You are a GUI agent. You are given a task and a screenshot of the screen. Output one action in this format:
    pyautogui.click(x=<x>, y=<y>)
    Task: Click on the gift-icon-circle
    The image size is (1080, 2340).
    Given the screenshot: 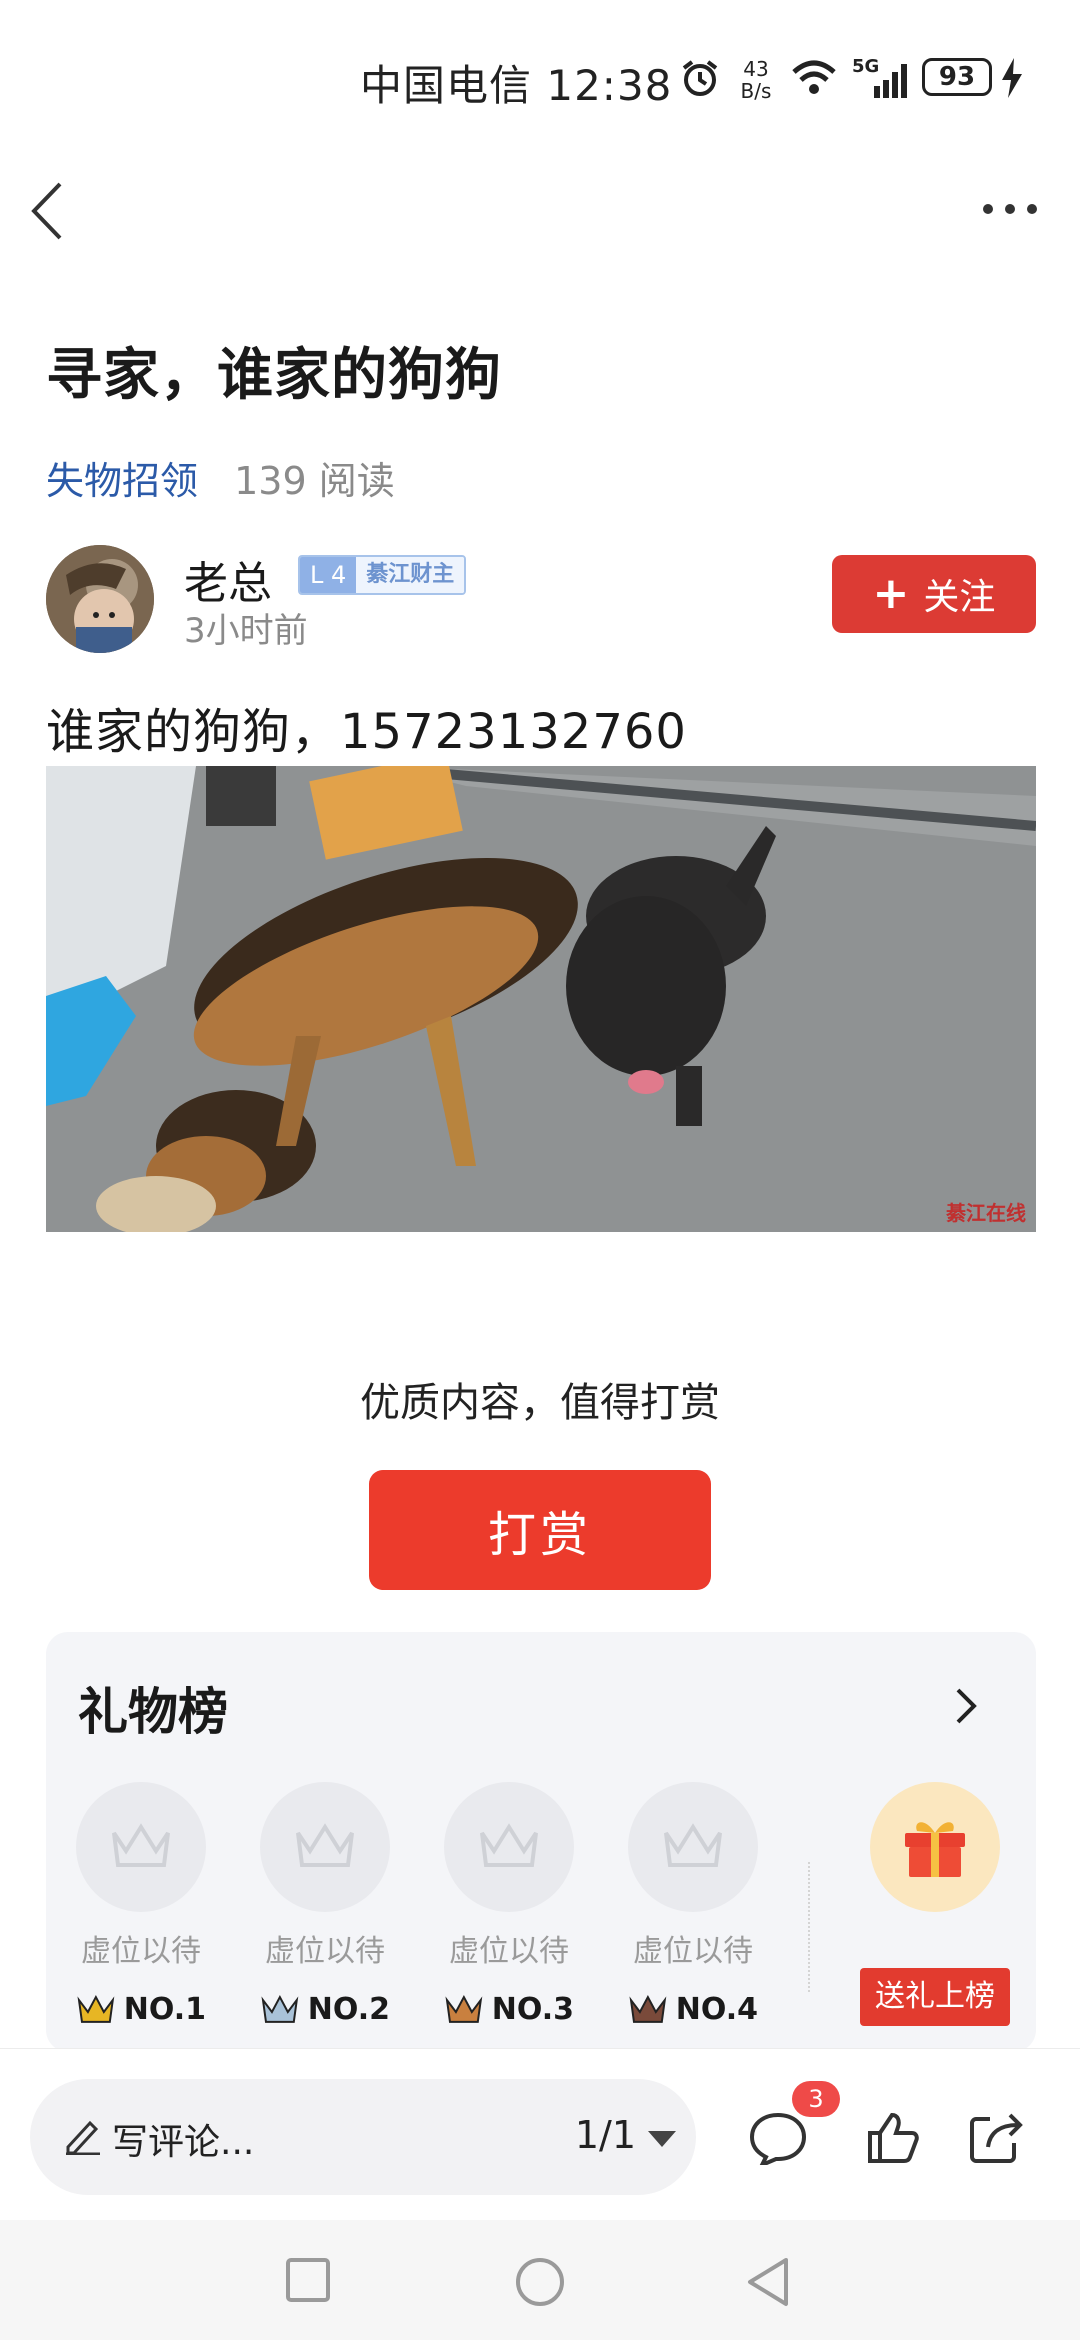 What is the action you would take?
    pyautogui.click(x=935, y=1847)
    